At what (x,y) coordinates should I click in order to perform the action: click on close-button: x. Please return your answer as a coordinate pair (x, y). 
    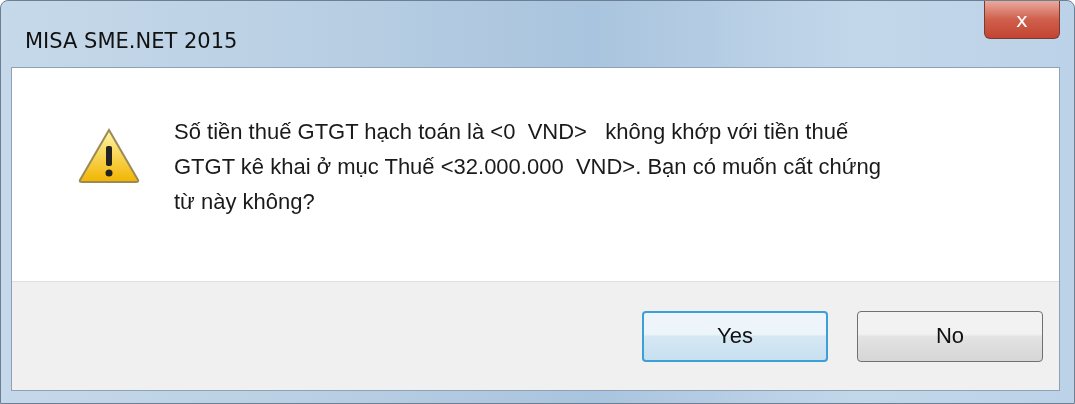
    Looking at the image, I should click on (1022, 20).